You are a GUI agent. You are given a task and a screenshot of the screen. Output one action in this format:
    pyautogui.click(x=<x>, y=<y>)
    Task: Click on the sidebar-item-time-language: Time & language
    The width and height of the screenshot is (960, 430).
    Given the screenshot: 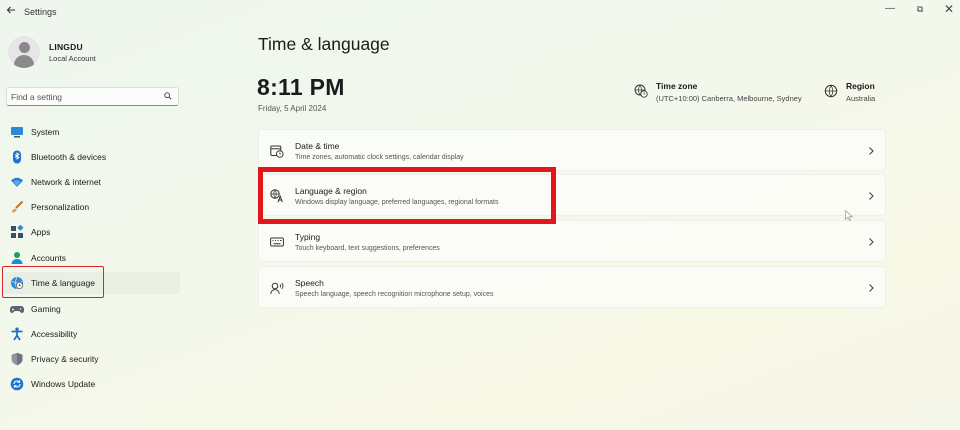 What is the action you would take?
    pyautogui.click(x=92, y=283)
    